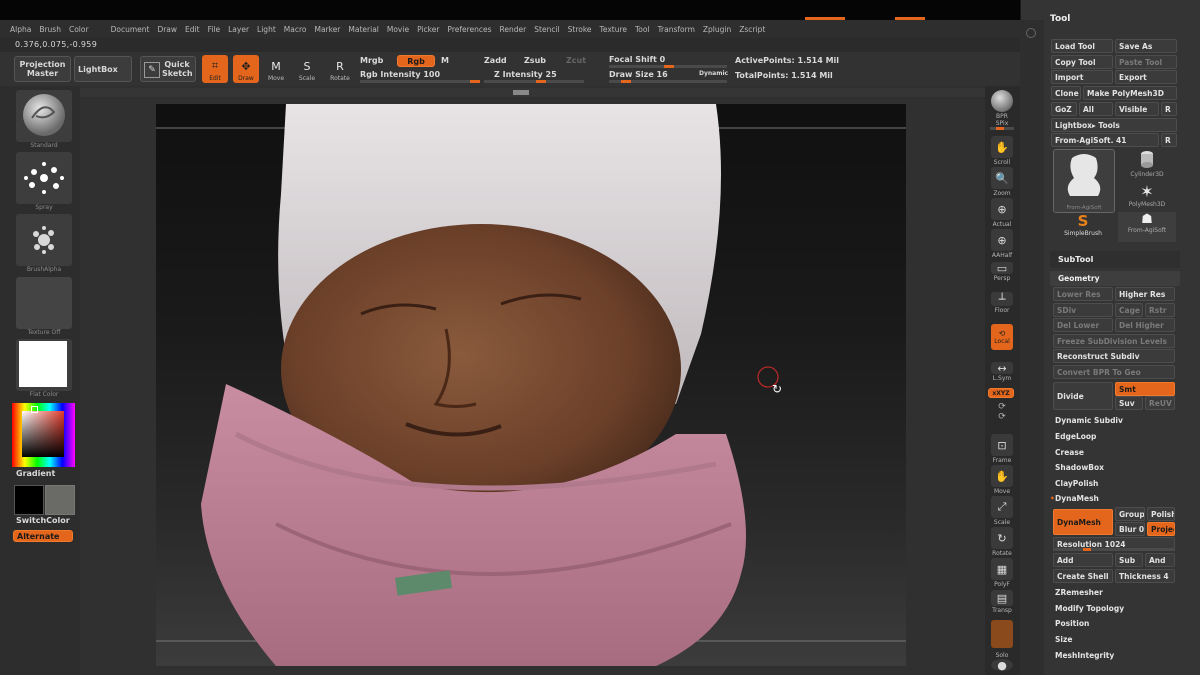  I want to click on zcut-toggle: Zcut, so click(576, 60).